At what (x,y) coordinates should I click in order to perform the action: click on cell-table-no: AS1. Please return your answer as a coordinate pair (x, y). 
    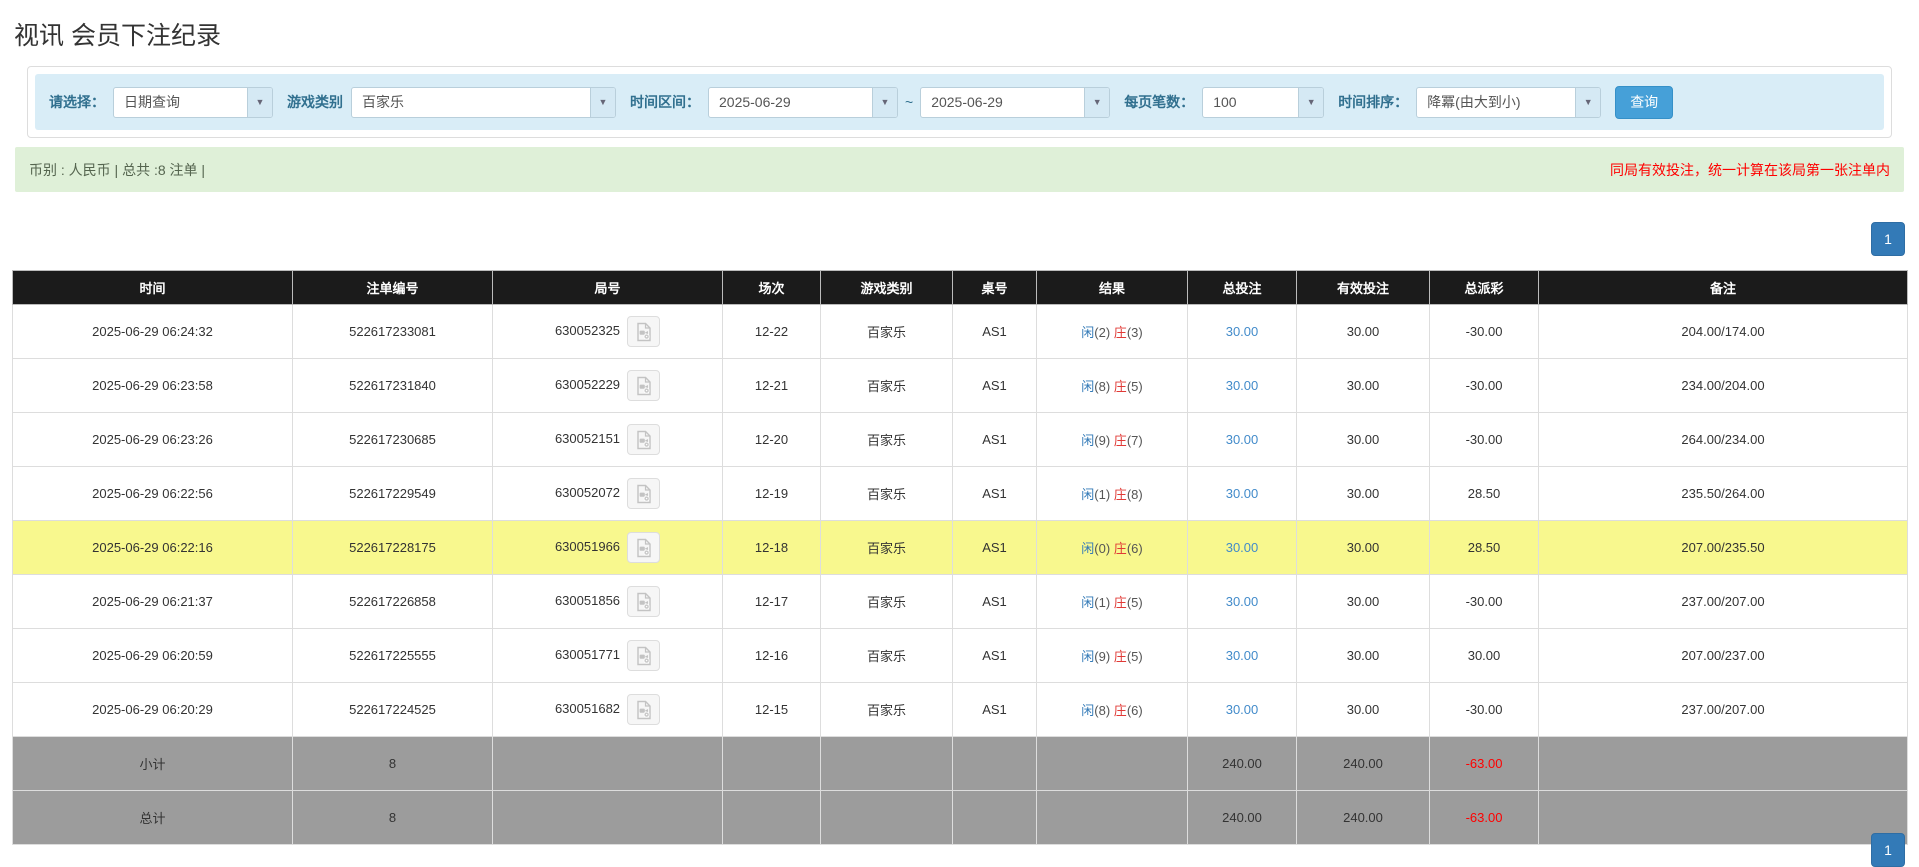
    Looking at the image, I should click on (994, 439).